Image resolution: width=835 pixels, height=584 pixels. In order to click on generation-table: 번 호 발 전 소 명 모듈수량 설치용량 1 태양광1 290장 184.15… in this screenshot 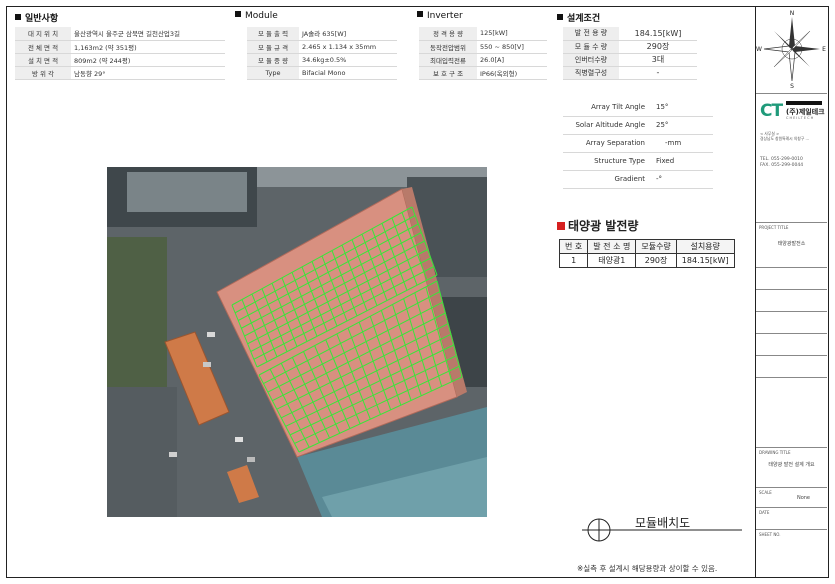, I will do `click(646, 253)`.